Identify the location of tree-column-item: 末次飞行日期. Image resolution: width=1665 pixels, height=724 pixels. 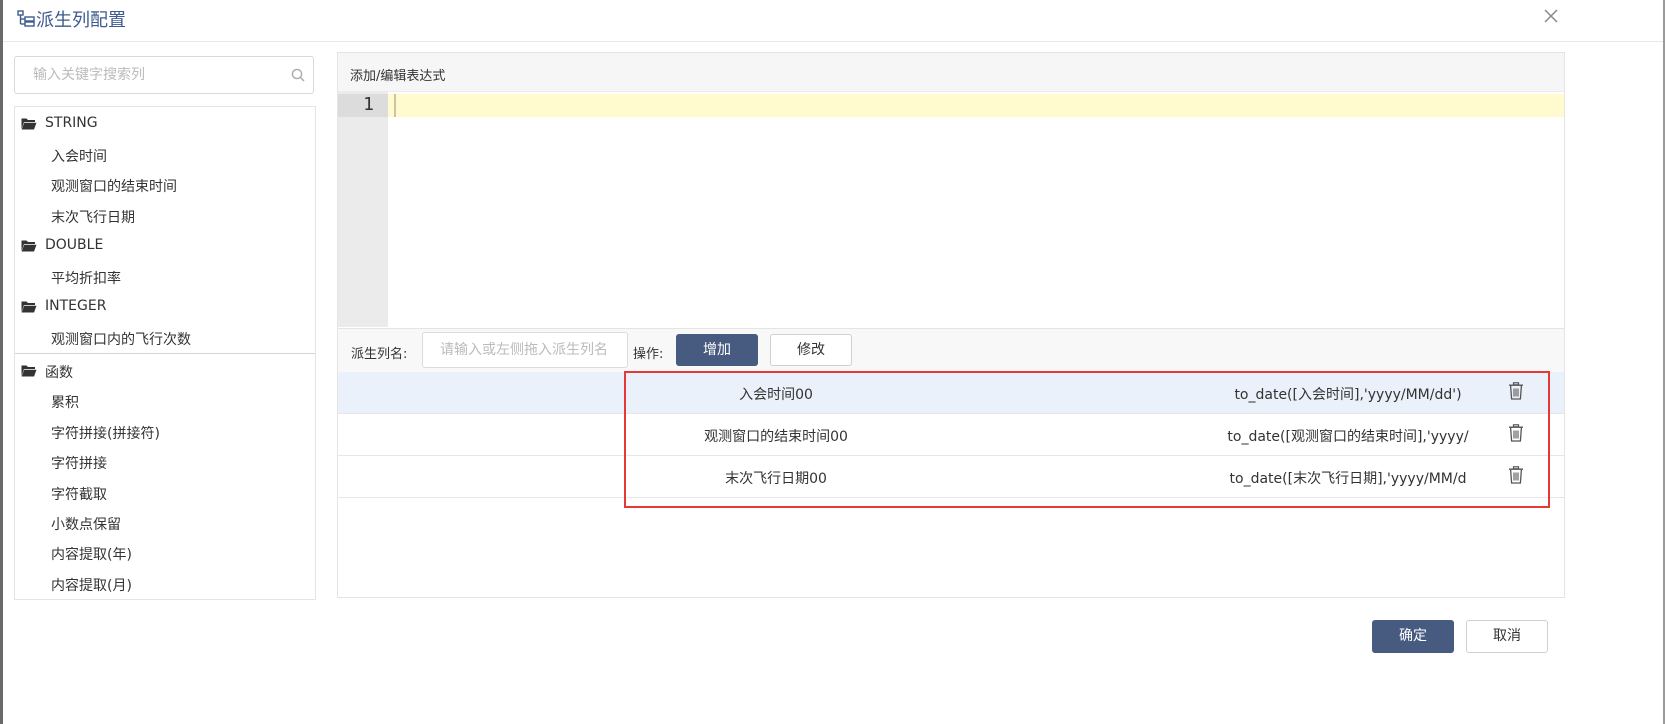
(93, 217).